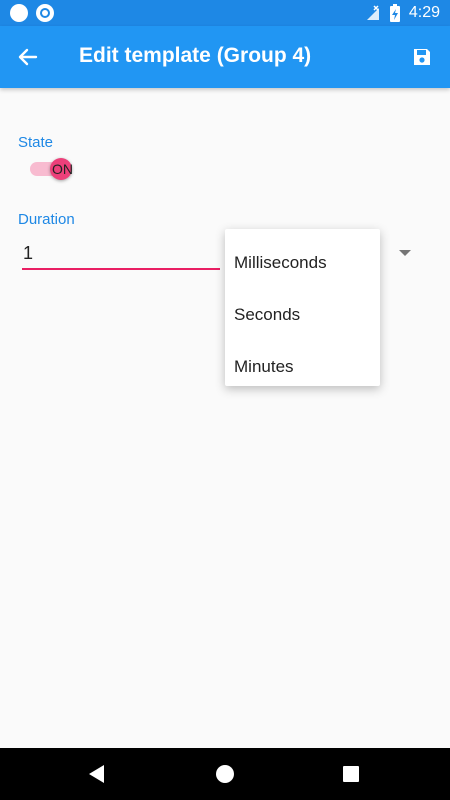 This screenshot has width=450, height=800. I want to click on status-bar: 4:29, so click(225, 13).